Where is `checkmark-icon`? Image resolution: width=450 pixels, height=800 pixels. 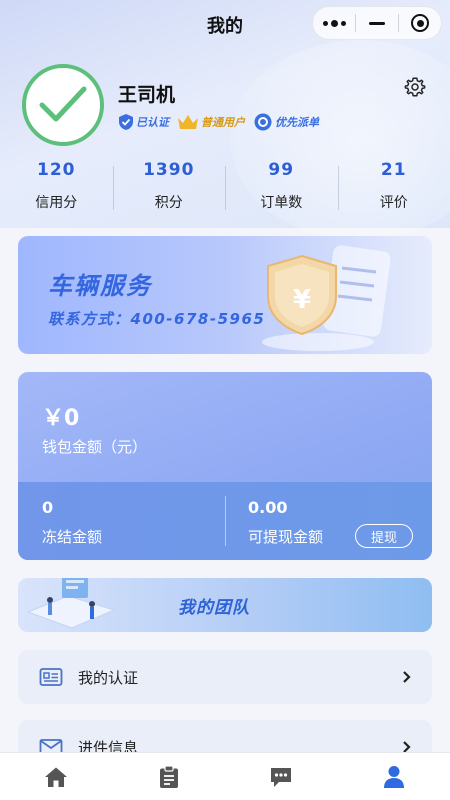
checkmark-icon is located at coordinates (63, 104).